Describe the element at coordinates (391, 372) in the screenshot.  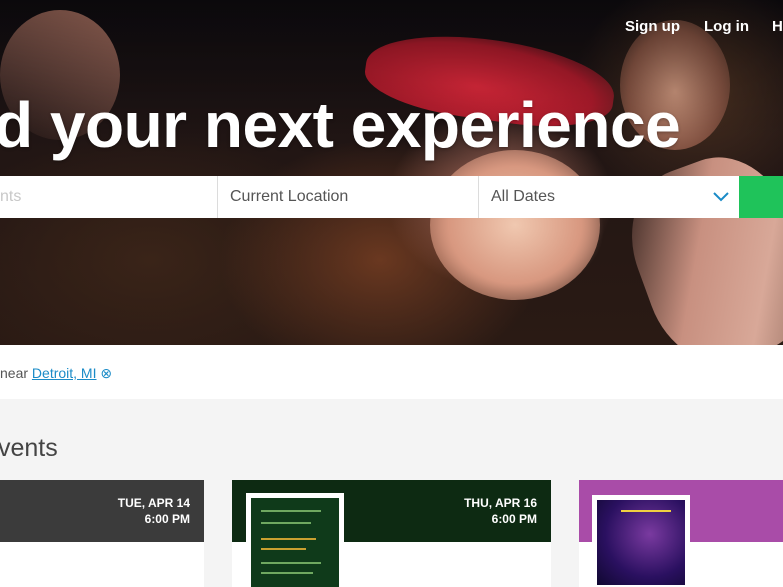
I see `filter-strip: near Detroit, MI ⊗` at that location.